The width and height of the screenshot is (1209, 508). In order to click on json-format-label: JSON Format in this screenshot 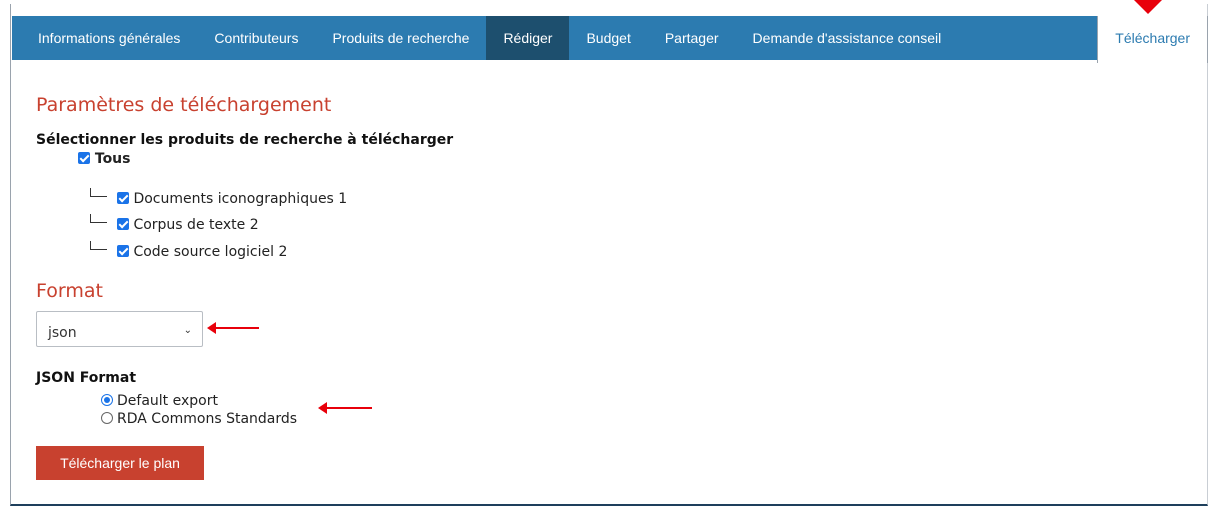, I will do `click(86, 378)`.